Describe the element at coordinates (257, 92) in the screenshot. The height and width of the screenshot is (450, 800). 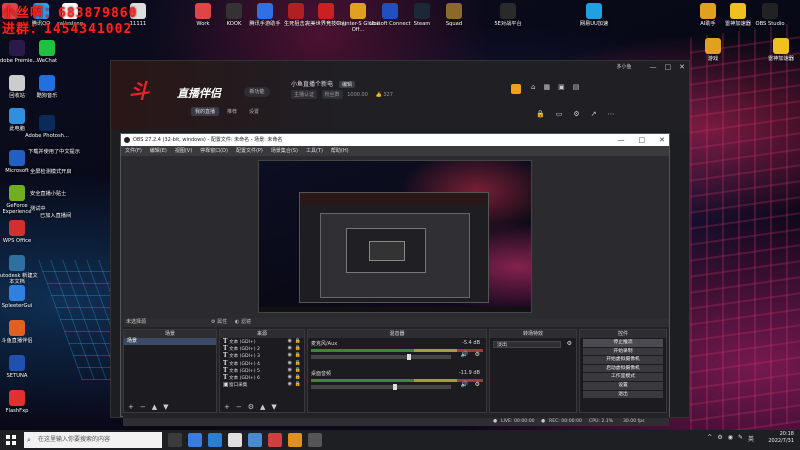
I see `version-pill: 新功能` at that location.